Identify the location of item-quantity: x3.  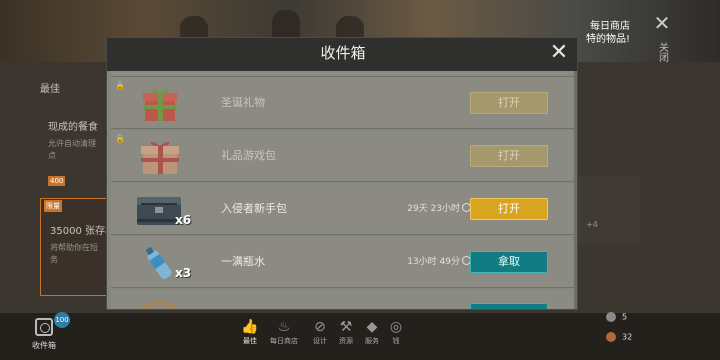
(183, 273).